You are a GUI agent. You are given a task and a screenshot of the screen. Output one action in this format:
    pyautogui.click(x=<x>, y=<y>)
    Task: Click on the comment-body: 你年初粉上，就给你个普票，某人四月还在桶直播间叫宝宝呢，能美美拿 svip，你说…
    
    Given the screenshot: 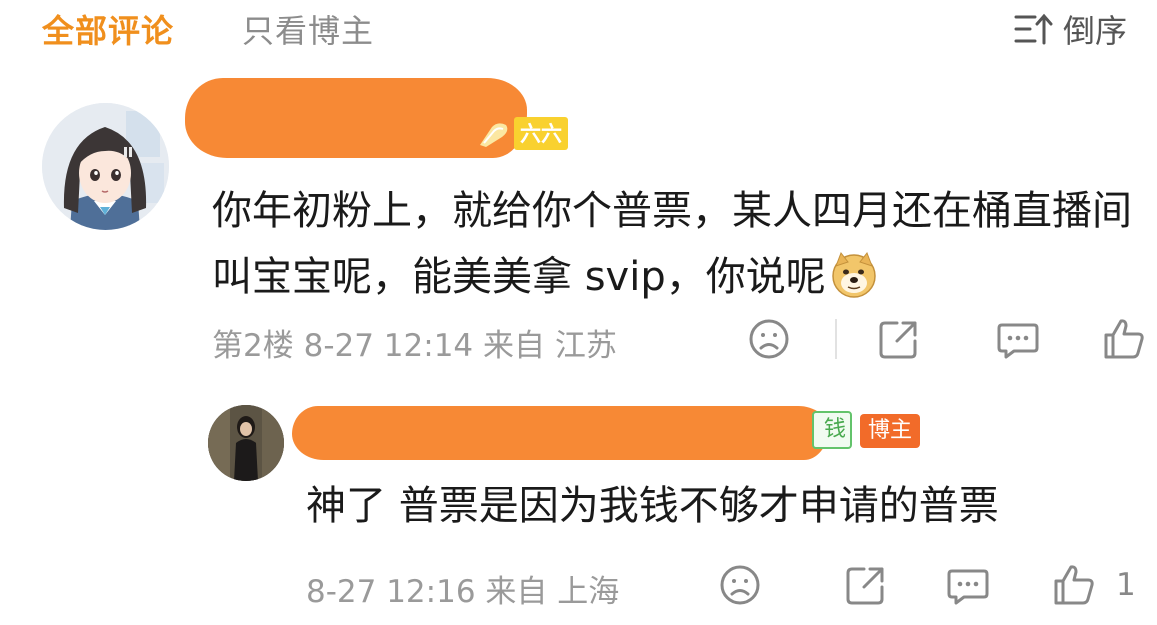 What is the action you would take?
    pyautogui.click(x=672, y=244)
    